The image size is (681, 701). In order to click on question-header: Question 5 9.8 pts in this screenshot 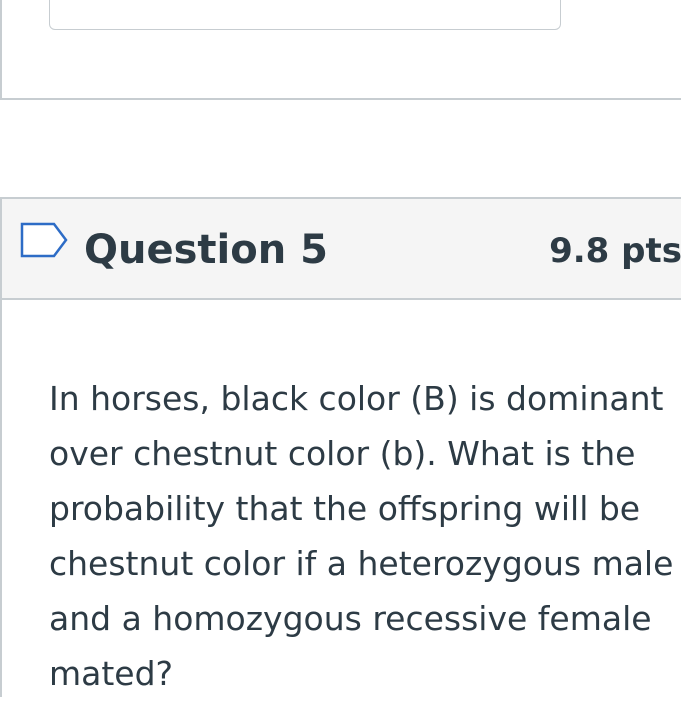, I will do `click(341, 249)`.